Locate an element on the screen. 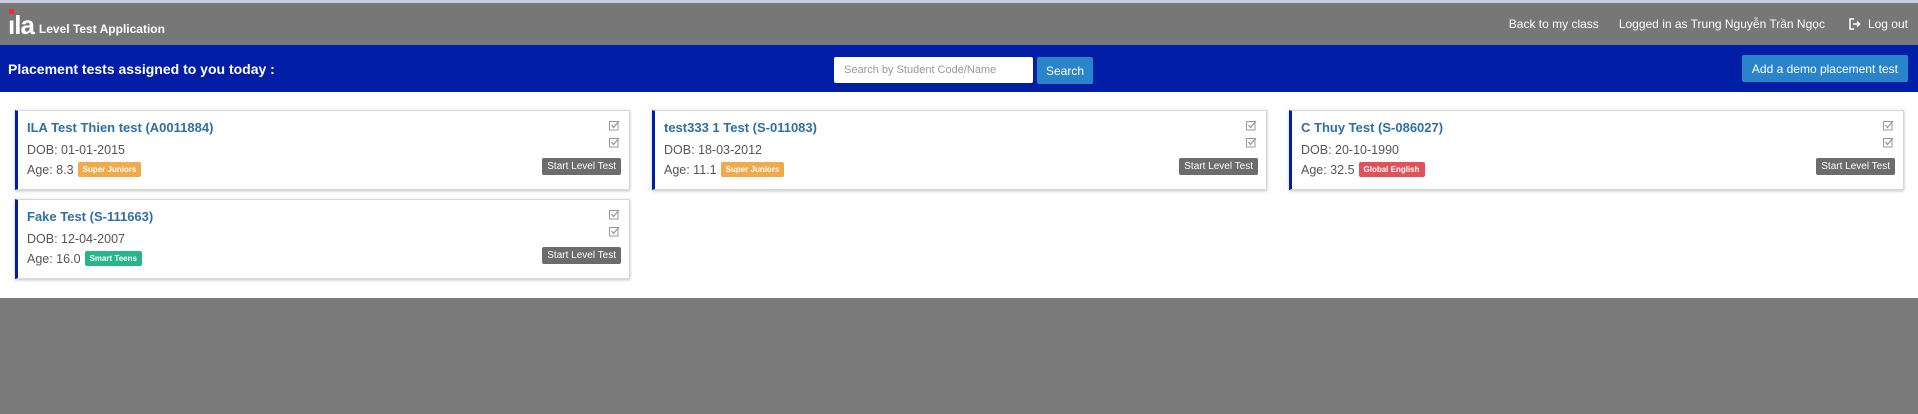 The height and width of the screenshot is (414, 1918). student-name-link: Fake Test (S-111663) is located at coordinates (90, 216).